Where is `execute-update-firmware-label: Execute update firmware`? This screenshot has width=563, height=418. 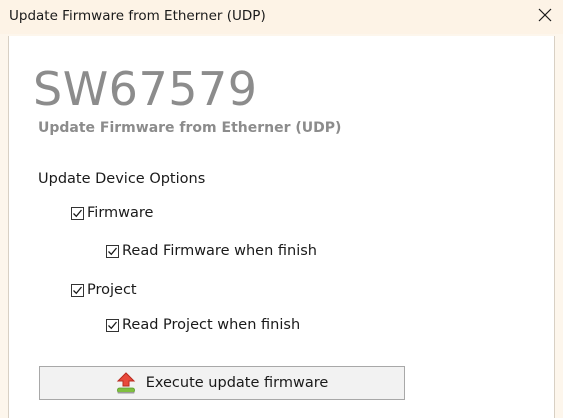
execute-update-firmware-label: Execute update firmware is located at coordinates (237, 383).